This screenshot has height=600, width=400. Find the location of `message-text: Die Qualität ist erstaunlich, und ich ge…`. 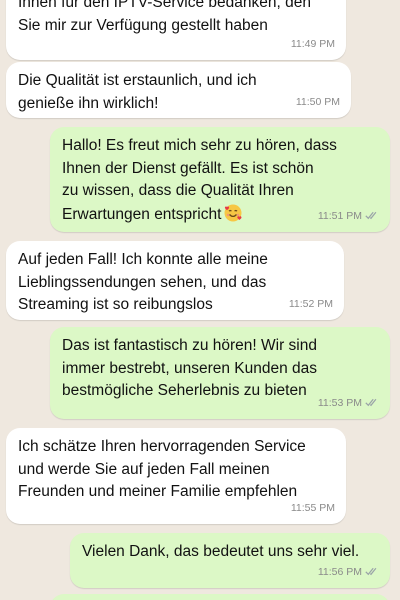

message-text: Die Qualität ist erstaunlich, und ich ge… is located at coordinates (137, 92).